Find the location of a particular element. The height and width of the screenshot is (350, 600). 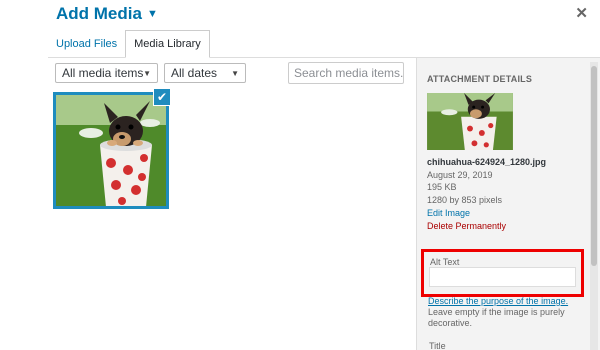

image-dimensions: 1280 by 853 pixels is located at coordinates (465, 200).